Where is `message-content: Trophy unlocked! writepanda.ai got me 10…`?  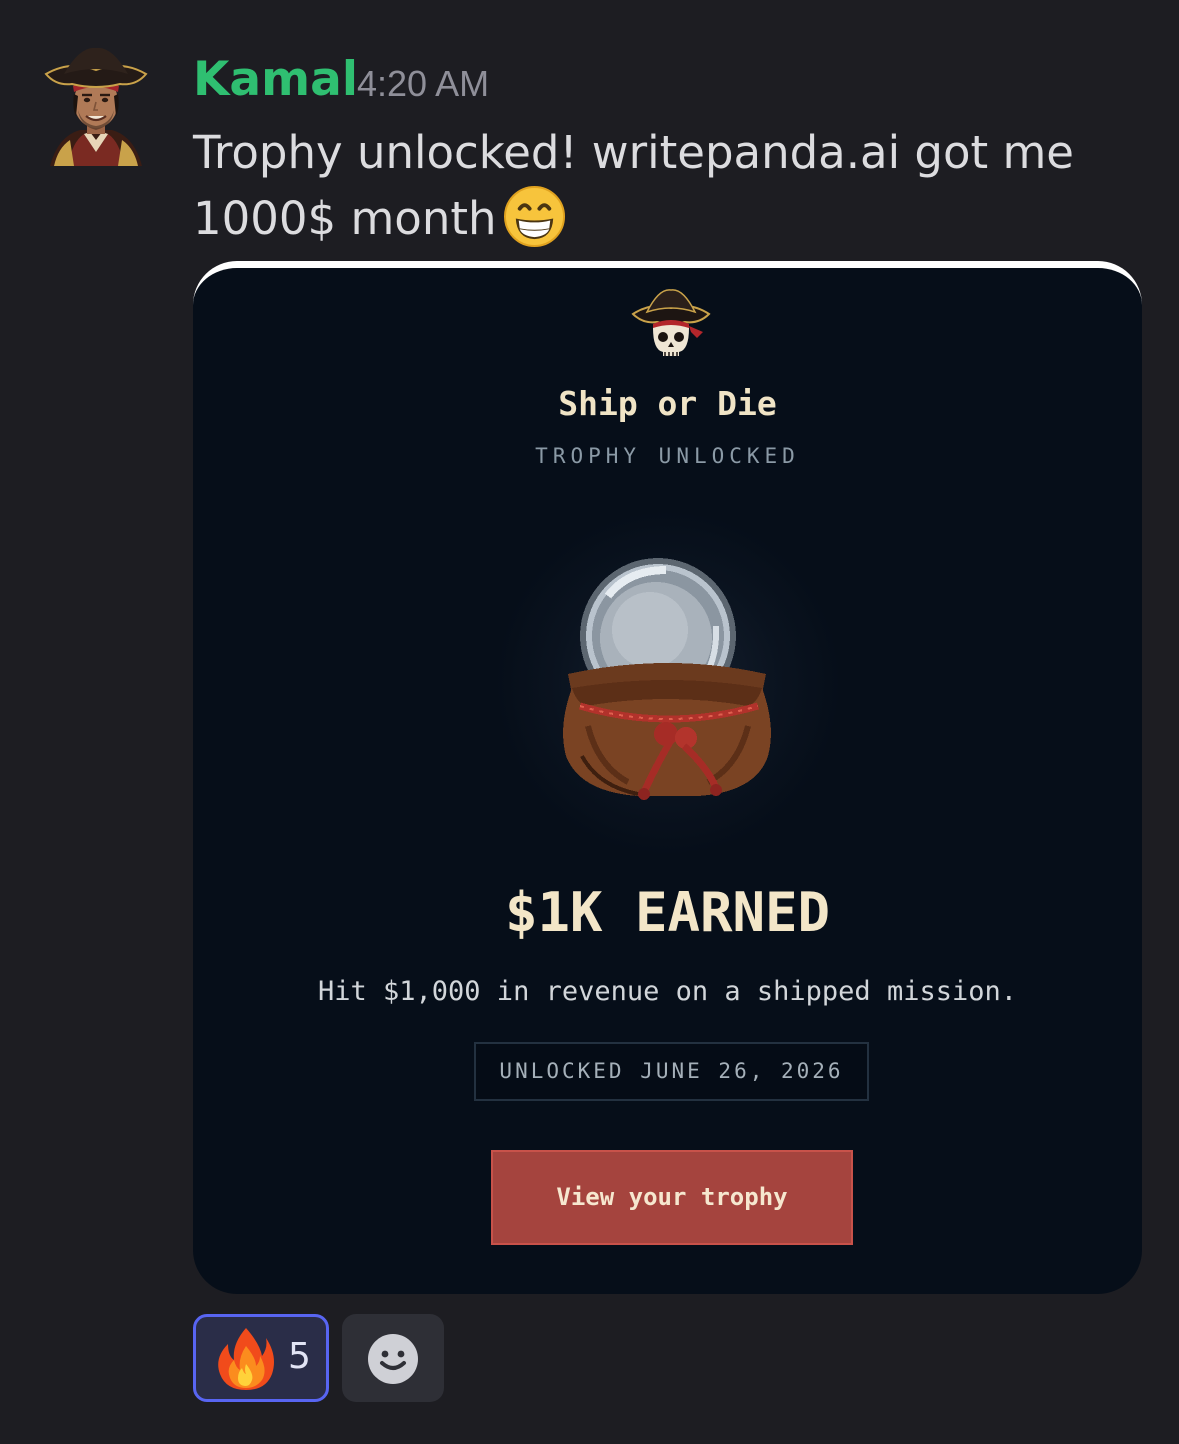
message-content: Trophy unlocked! writepanda.ai got me 10… is located at coordinates (673, 185).